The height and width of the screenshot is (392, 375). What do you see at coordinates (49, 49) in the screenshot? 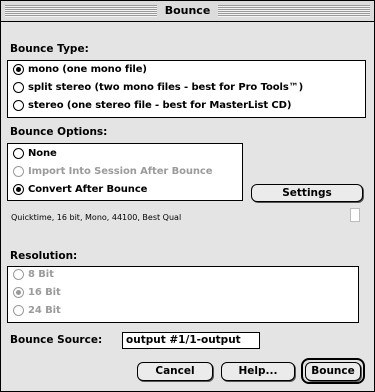
I see `bounce-type-label: Bounce Type:` at bounding box center [49, 49].